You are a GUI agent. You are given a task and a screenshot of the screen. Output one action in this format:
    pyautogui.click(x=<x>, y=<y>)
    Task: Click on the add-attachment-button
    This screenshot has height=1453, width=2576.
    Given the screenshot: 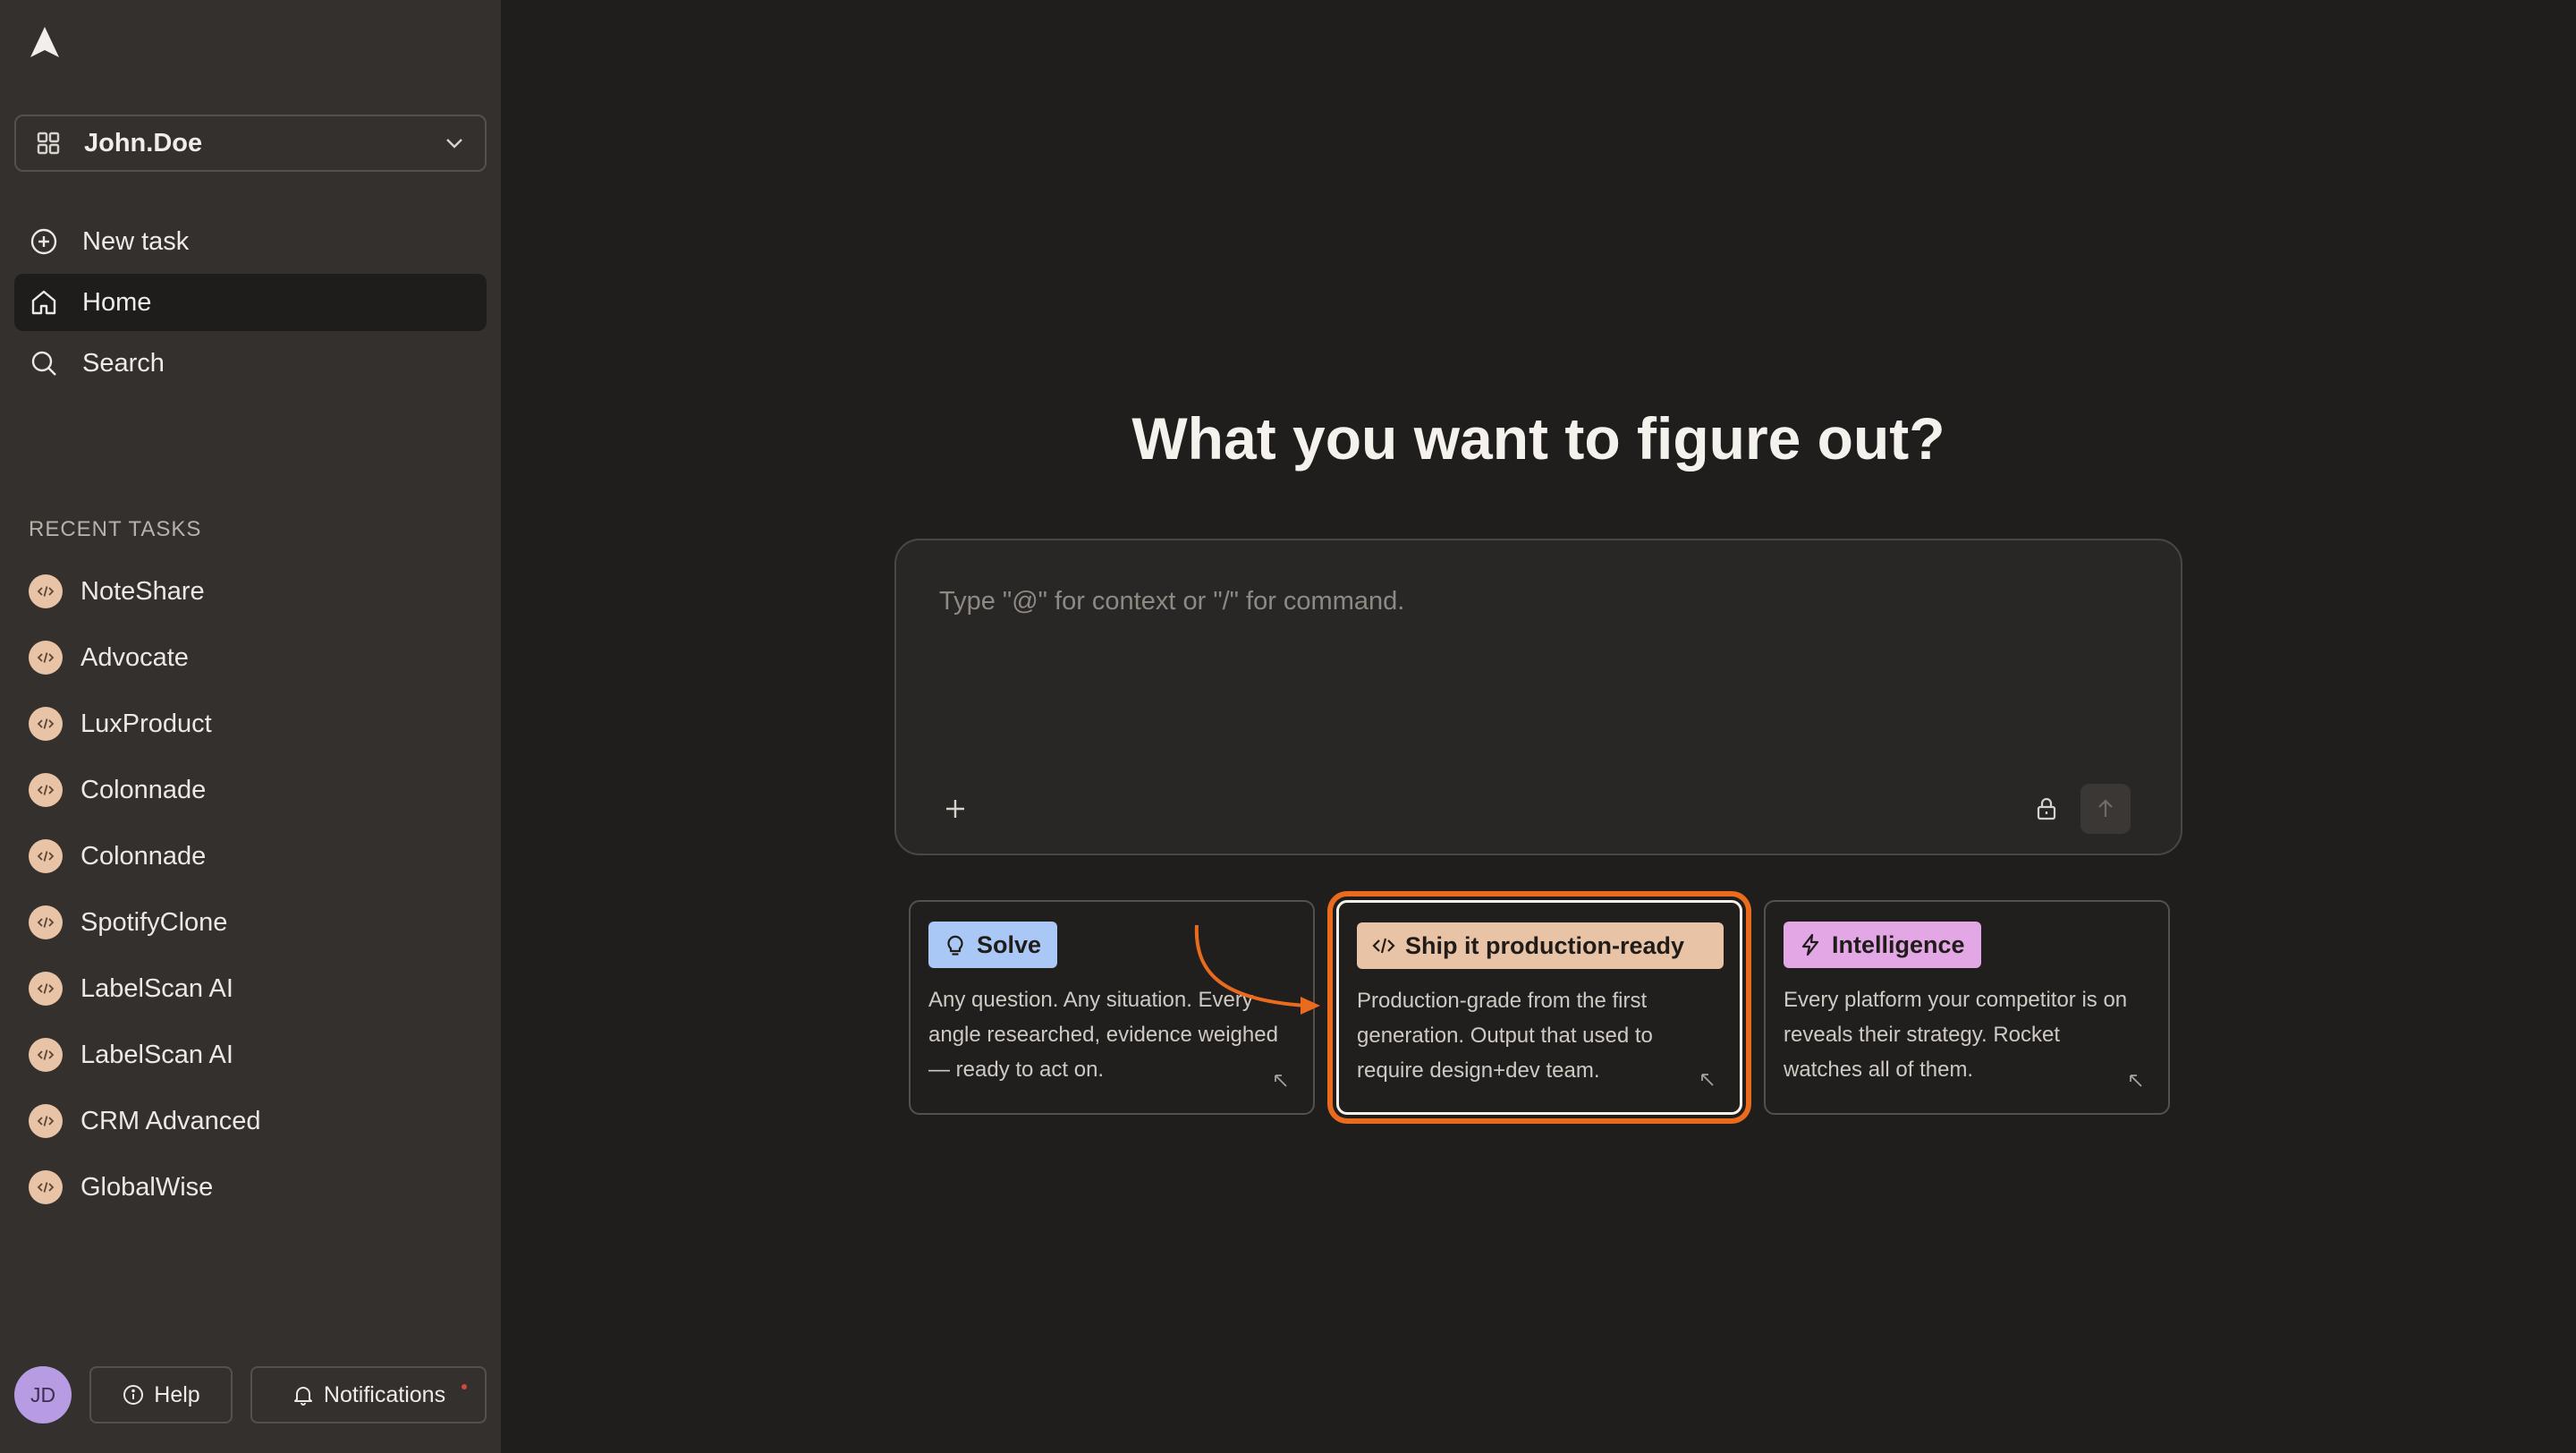 What is the action you would take?
    pyautogui.click(x=955, y=808)
    